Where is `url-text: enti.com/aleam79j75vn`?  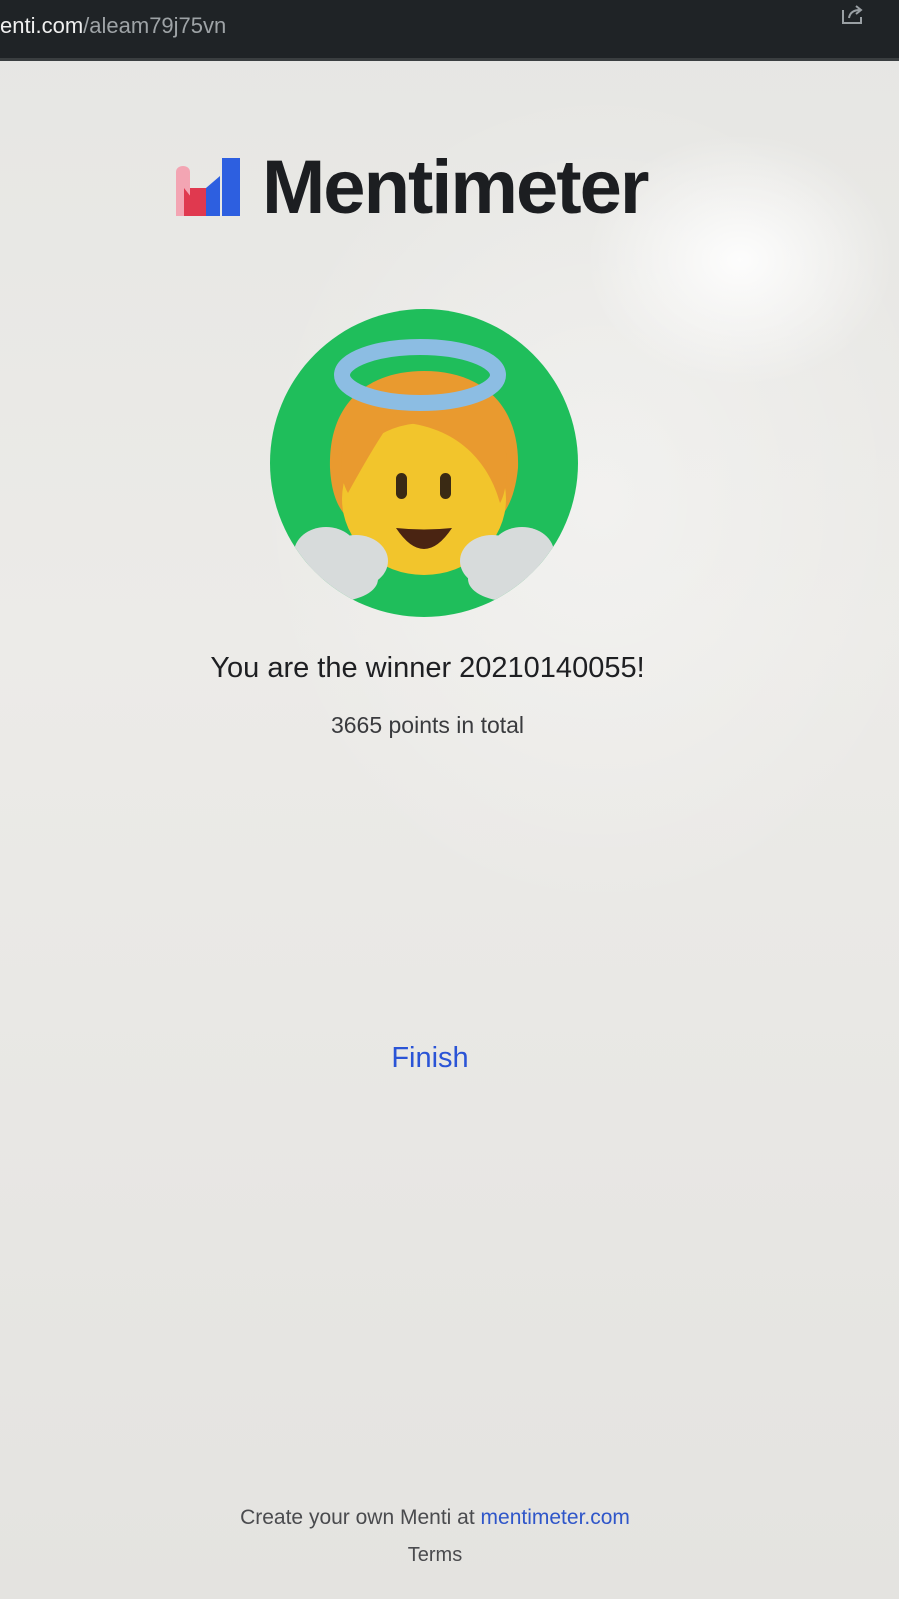
url-text: enti.com/aleam79j75vn is located at coordinates (113, 26).